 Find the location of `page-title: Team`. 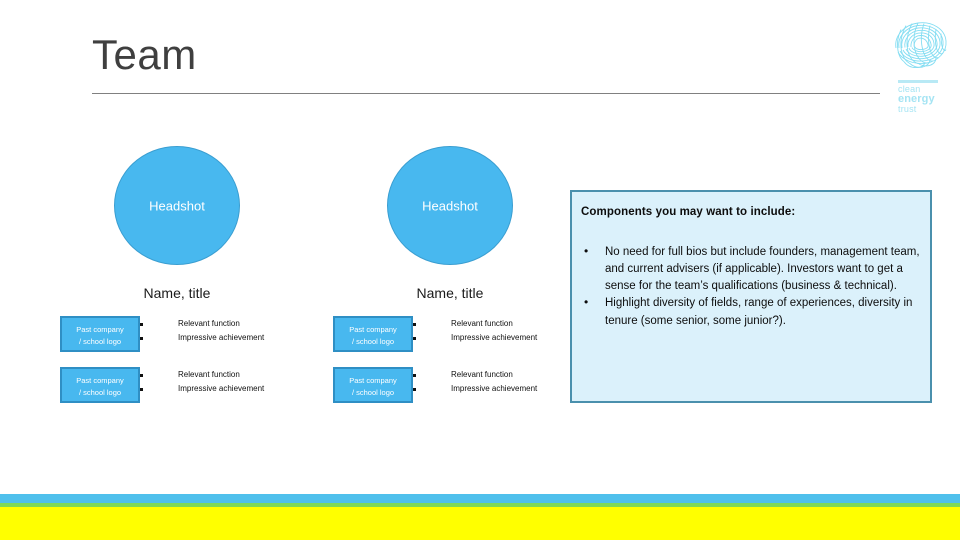

page-title: Team is located at coordinates (144, 54).